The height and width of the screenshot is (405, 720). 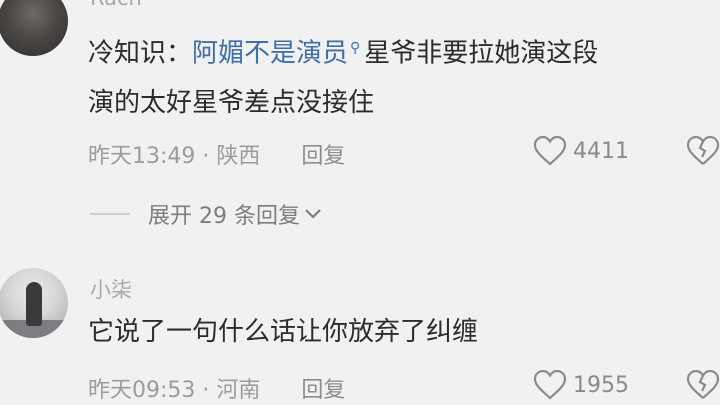 What do you see at coordinates (231, 103) in the screenshot?
I see `comment-content-line2: 演的太好星爷差点没接住` at bounding box center [231, 103].